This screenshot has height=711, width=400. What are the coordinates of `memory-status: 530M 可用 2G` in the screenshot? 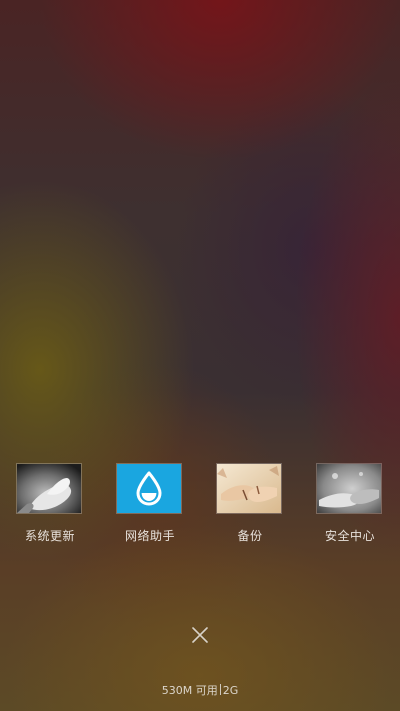 It's located at (200, 690).